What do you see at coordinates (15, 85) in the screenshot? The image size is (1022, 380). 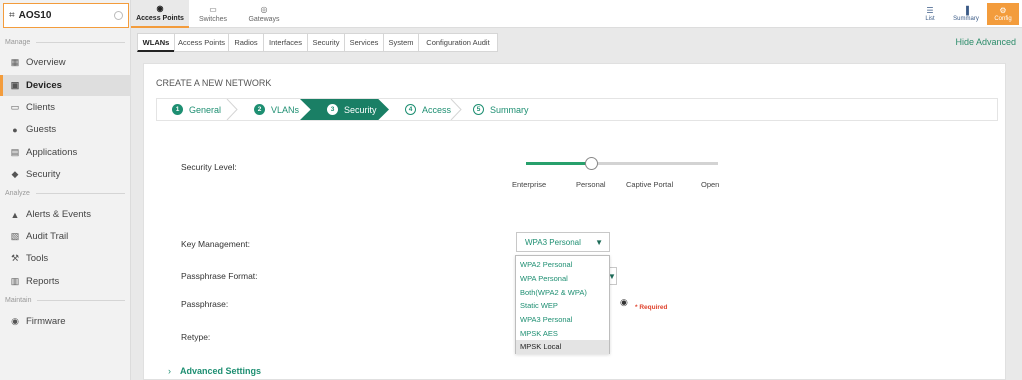 I see `device-icon: ▣` at bounding box center [15, 85].